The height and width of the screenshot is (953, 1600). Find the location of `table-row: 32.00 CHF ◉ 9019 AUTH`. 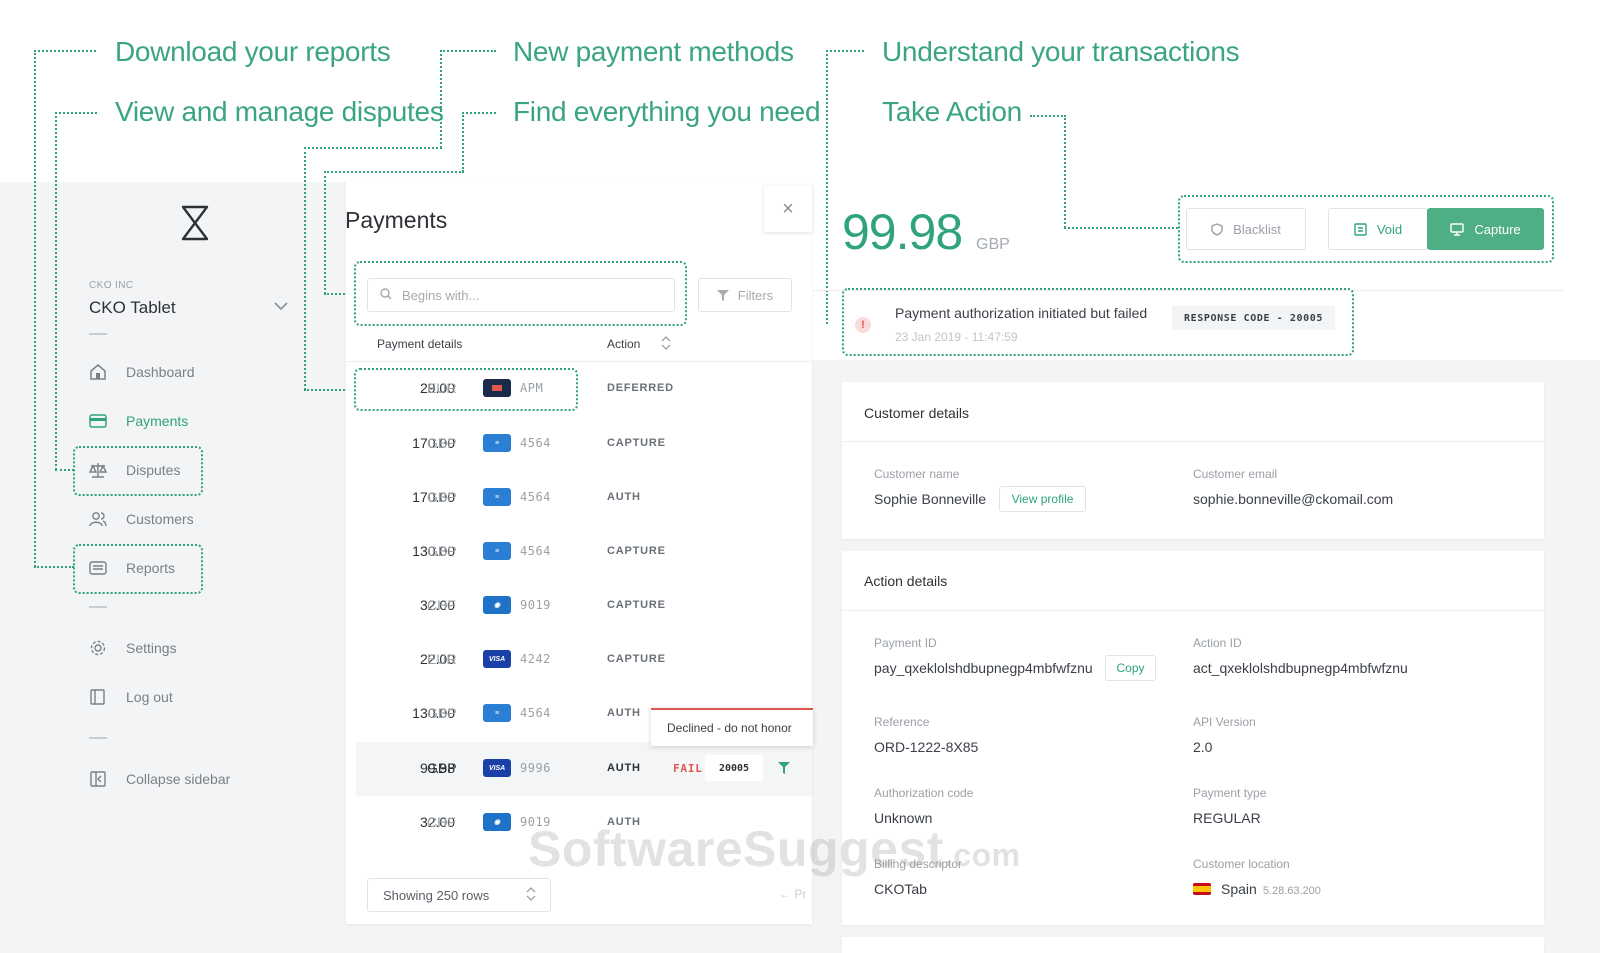

table-row: 32.00 CHF ◉ 9019 AUTH is located at coordinates (584, 823).